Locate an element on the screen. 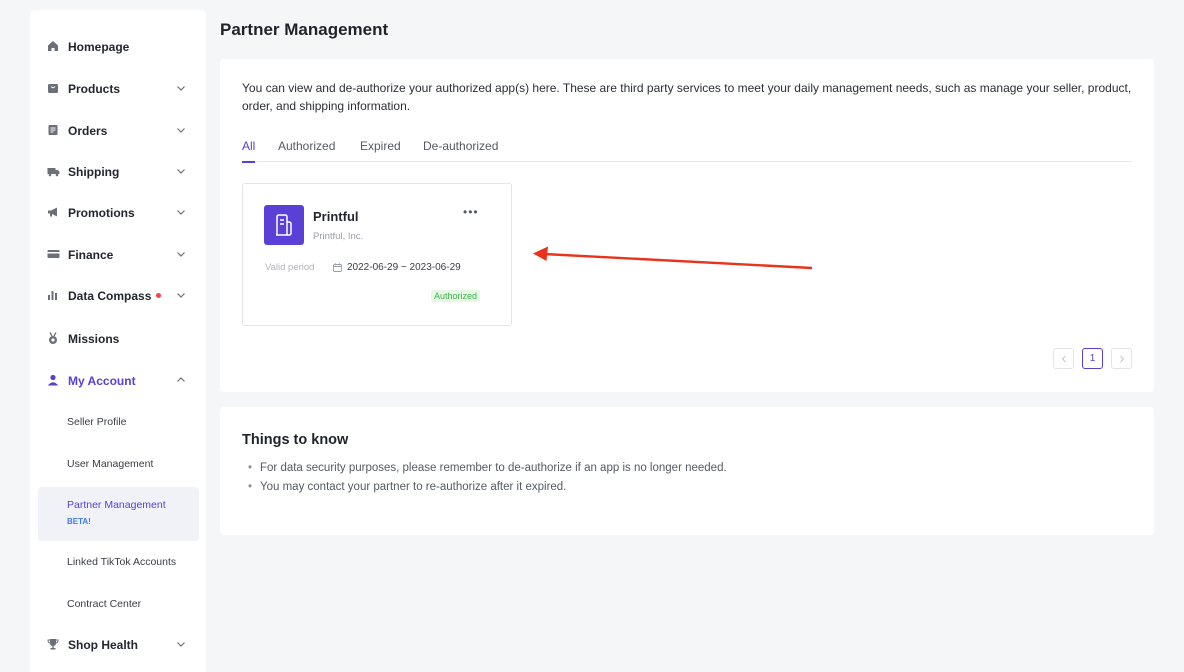  user-icon is located at coordinates (53, 380).